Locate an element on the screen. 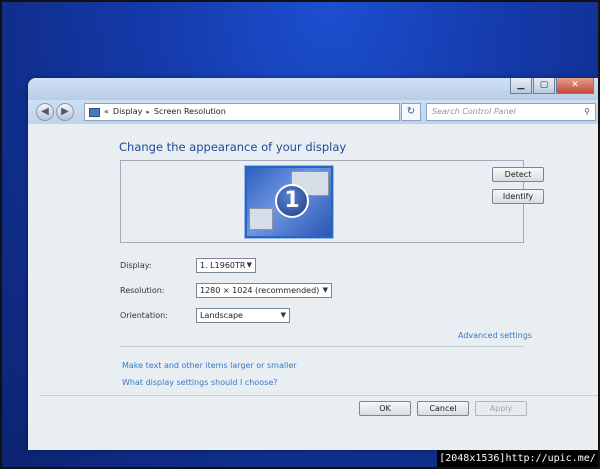  breadcrumb-chevrons: « is located at coordinates (106, 112).